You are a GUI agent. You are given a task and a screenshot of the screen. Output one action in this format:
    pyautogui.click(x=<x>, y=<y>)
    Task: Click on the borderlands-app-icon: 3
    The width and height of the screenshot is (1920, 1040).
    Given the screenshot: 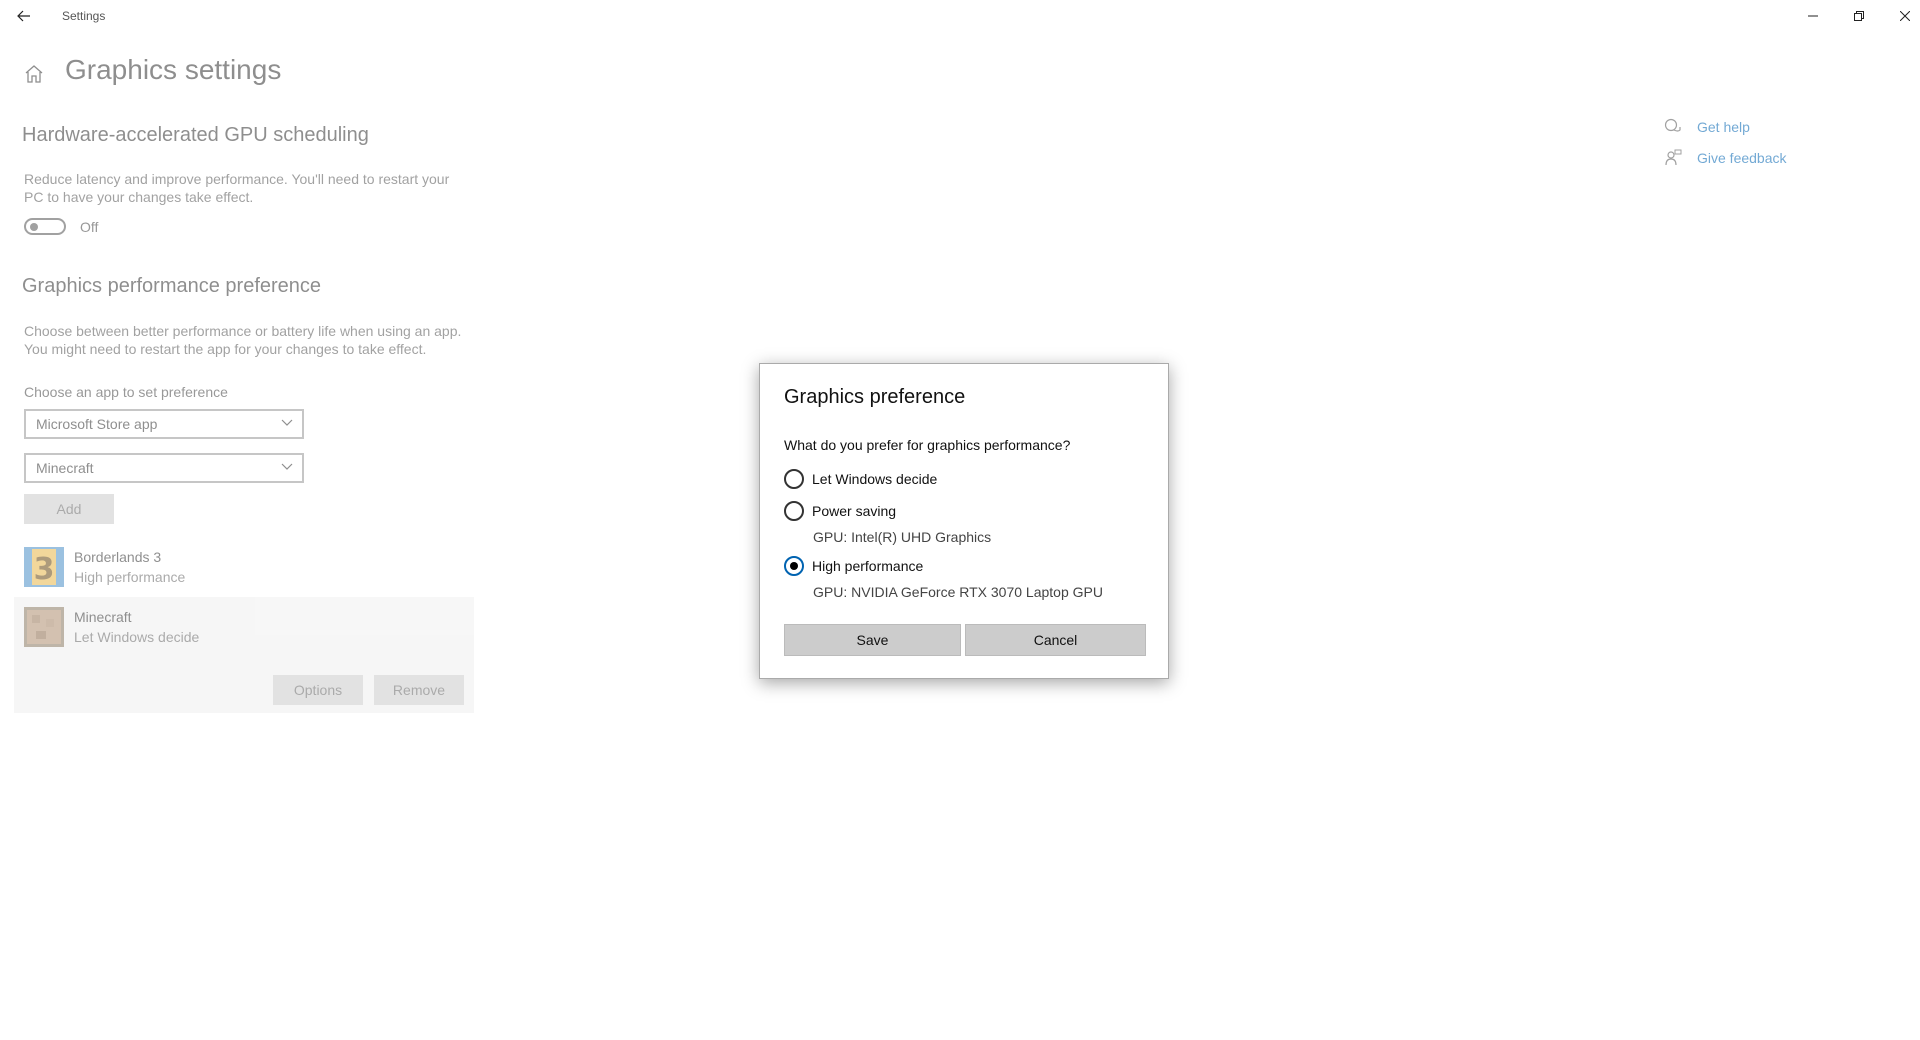 What is the action you would take?
    pyautogui.click(x=44, y=567)
    